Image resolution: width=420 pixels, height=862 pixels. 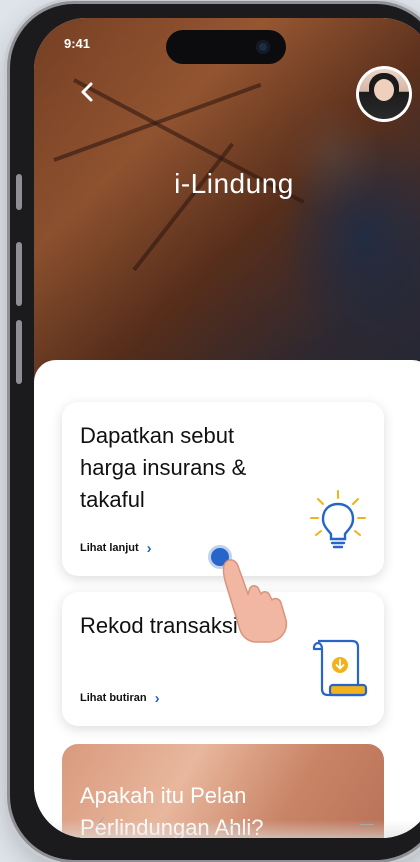 I want to click on link-label: Lihat lanjut, so click(x=109, y=548).